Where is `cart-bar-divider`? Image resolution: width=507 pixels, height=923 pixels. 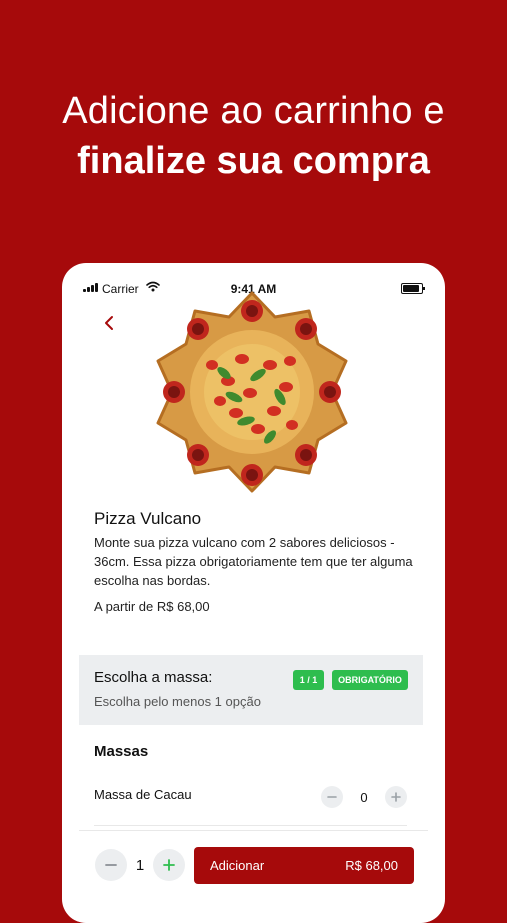 cart-bar-divider is located at coordinates (253, 830).